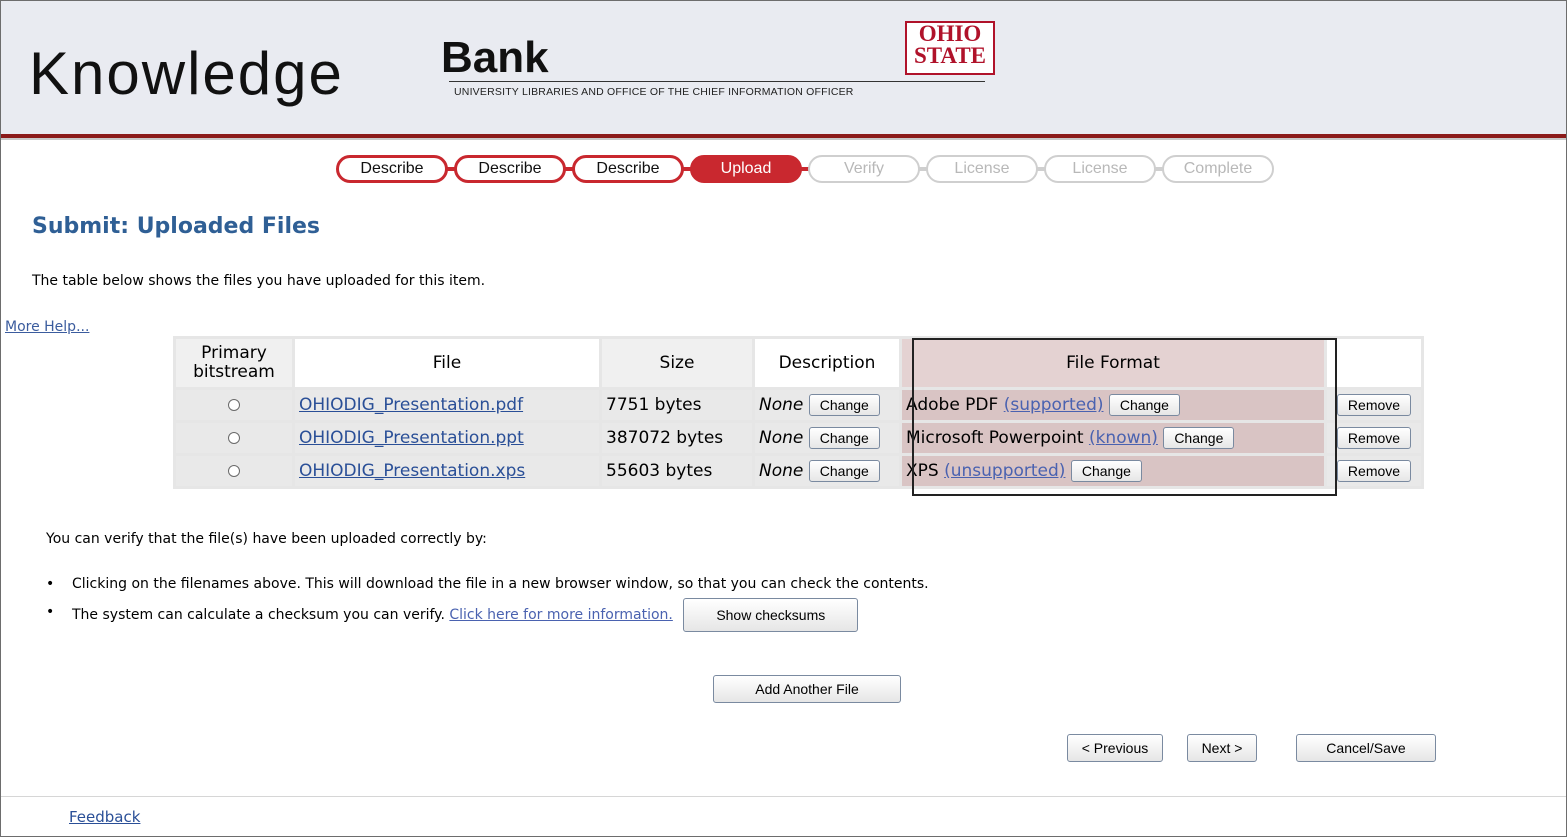 The image size is (1567, 837). What do you see at coordinates (1113, 363) in the screenshot?
I see `header-file-format: File Format` at bounding box center [1113, 363].